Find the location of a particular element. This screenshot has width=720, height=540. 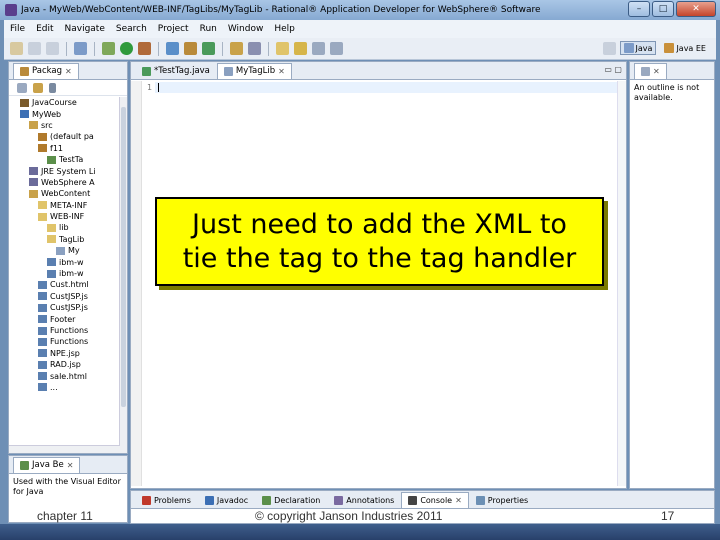

tree-item-label: WebContent is located at coordinates (66, 194).